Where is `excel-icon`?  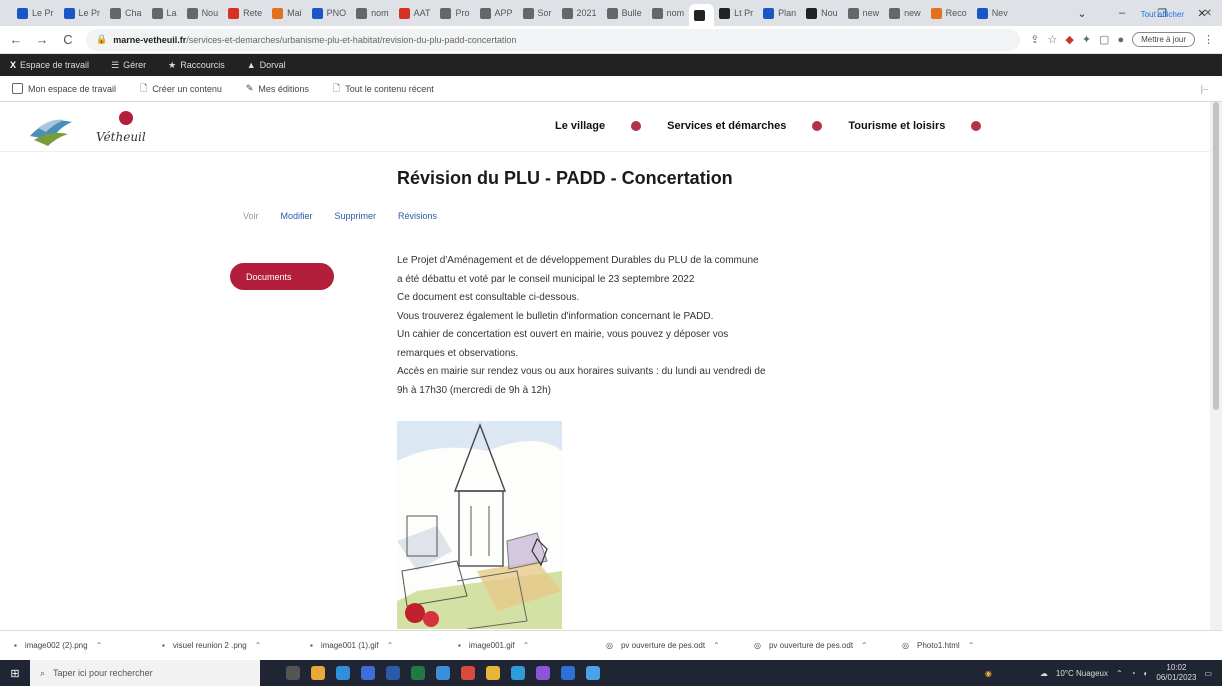
excel-icon is located at coordinates (418, 673).